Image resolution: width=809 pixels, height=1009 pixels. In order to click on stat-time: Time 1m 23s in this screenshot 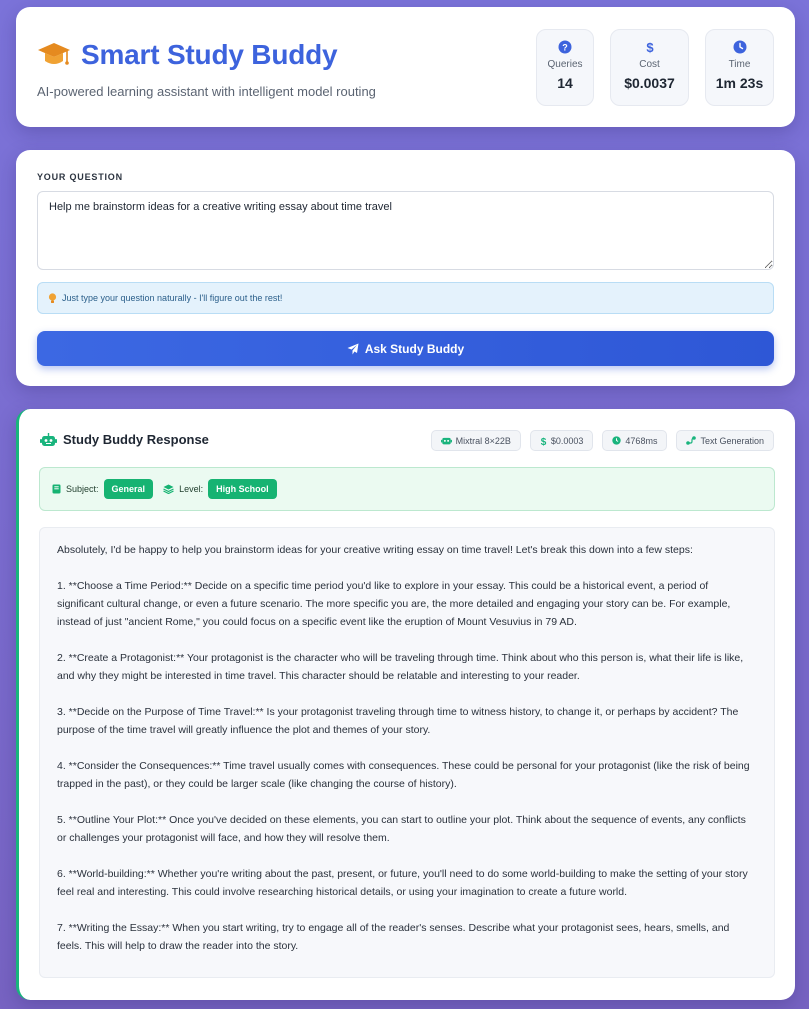, I will do `click(739, 67)`.